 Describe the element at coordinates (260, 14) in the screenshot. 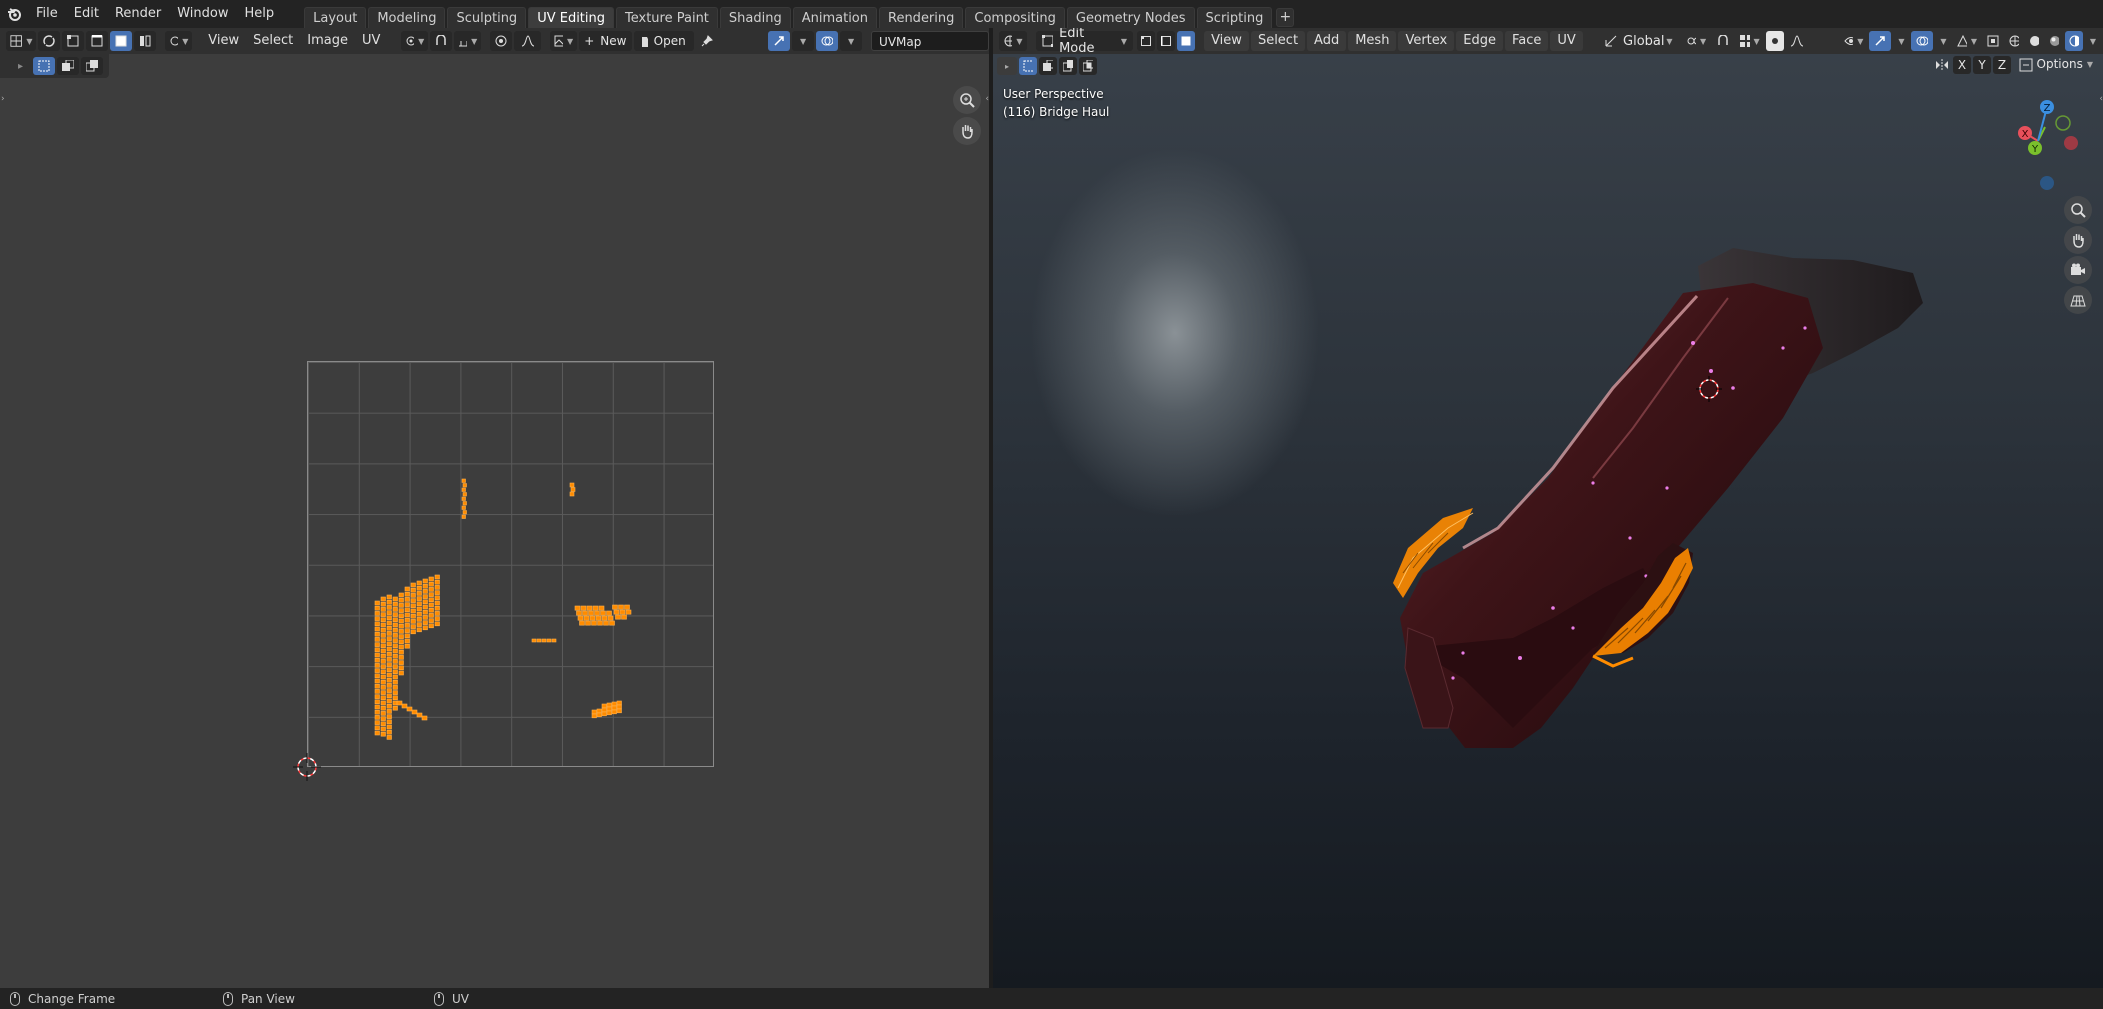

I see `menu-help: Help` at that location.